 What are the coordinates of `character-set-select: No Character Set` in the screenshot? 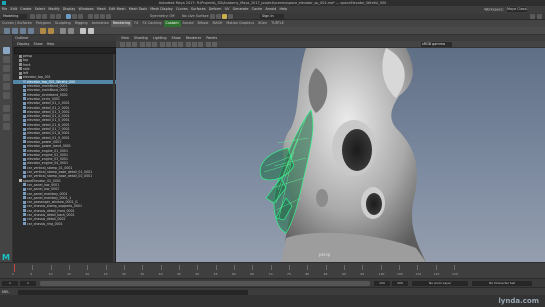 It's located at (502, 283).